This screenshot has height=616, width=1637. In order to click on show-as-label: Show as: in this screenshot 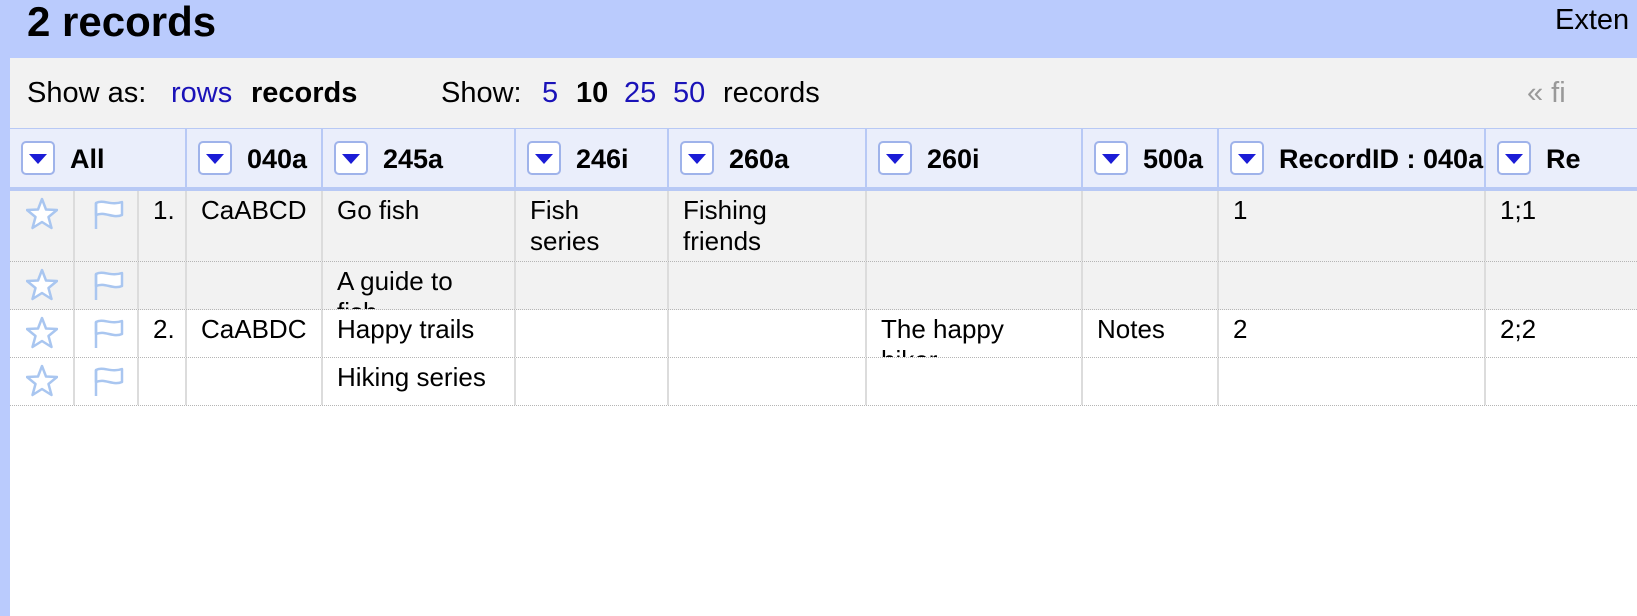, I will do `click(87, 93)`.